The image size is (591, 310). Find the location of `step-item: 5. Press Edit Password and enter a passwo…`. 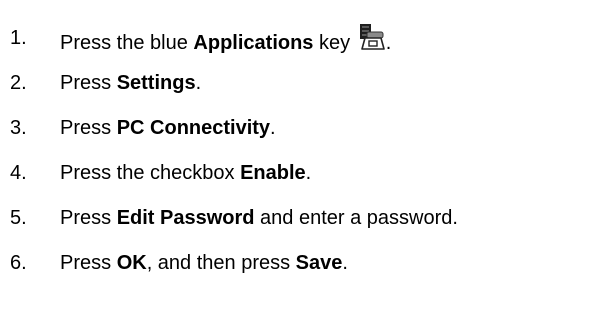

step-item: 5. Press Edit Password and enter a passwo… is located at coordinates (295, 218).